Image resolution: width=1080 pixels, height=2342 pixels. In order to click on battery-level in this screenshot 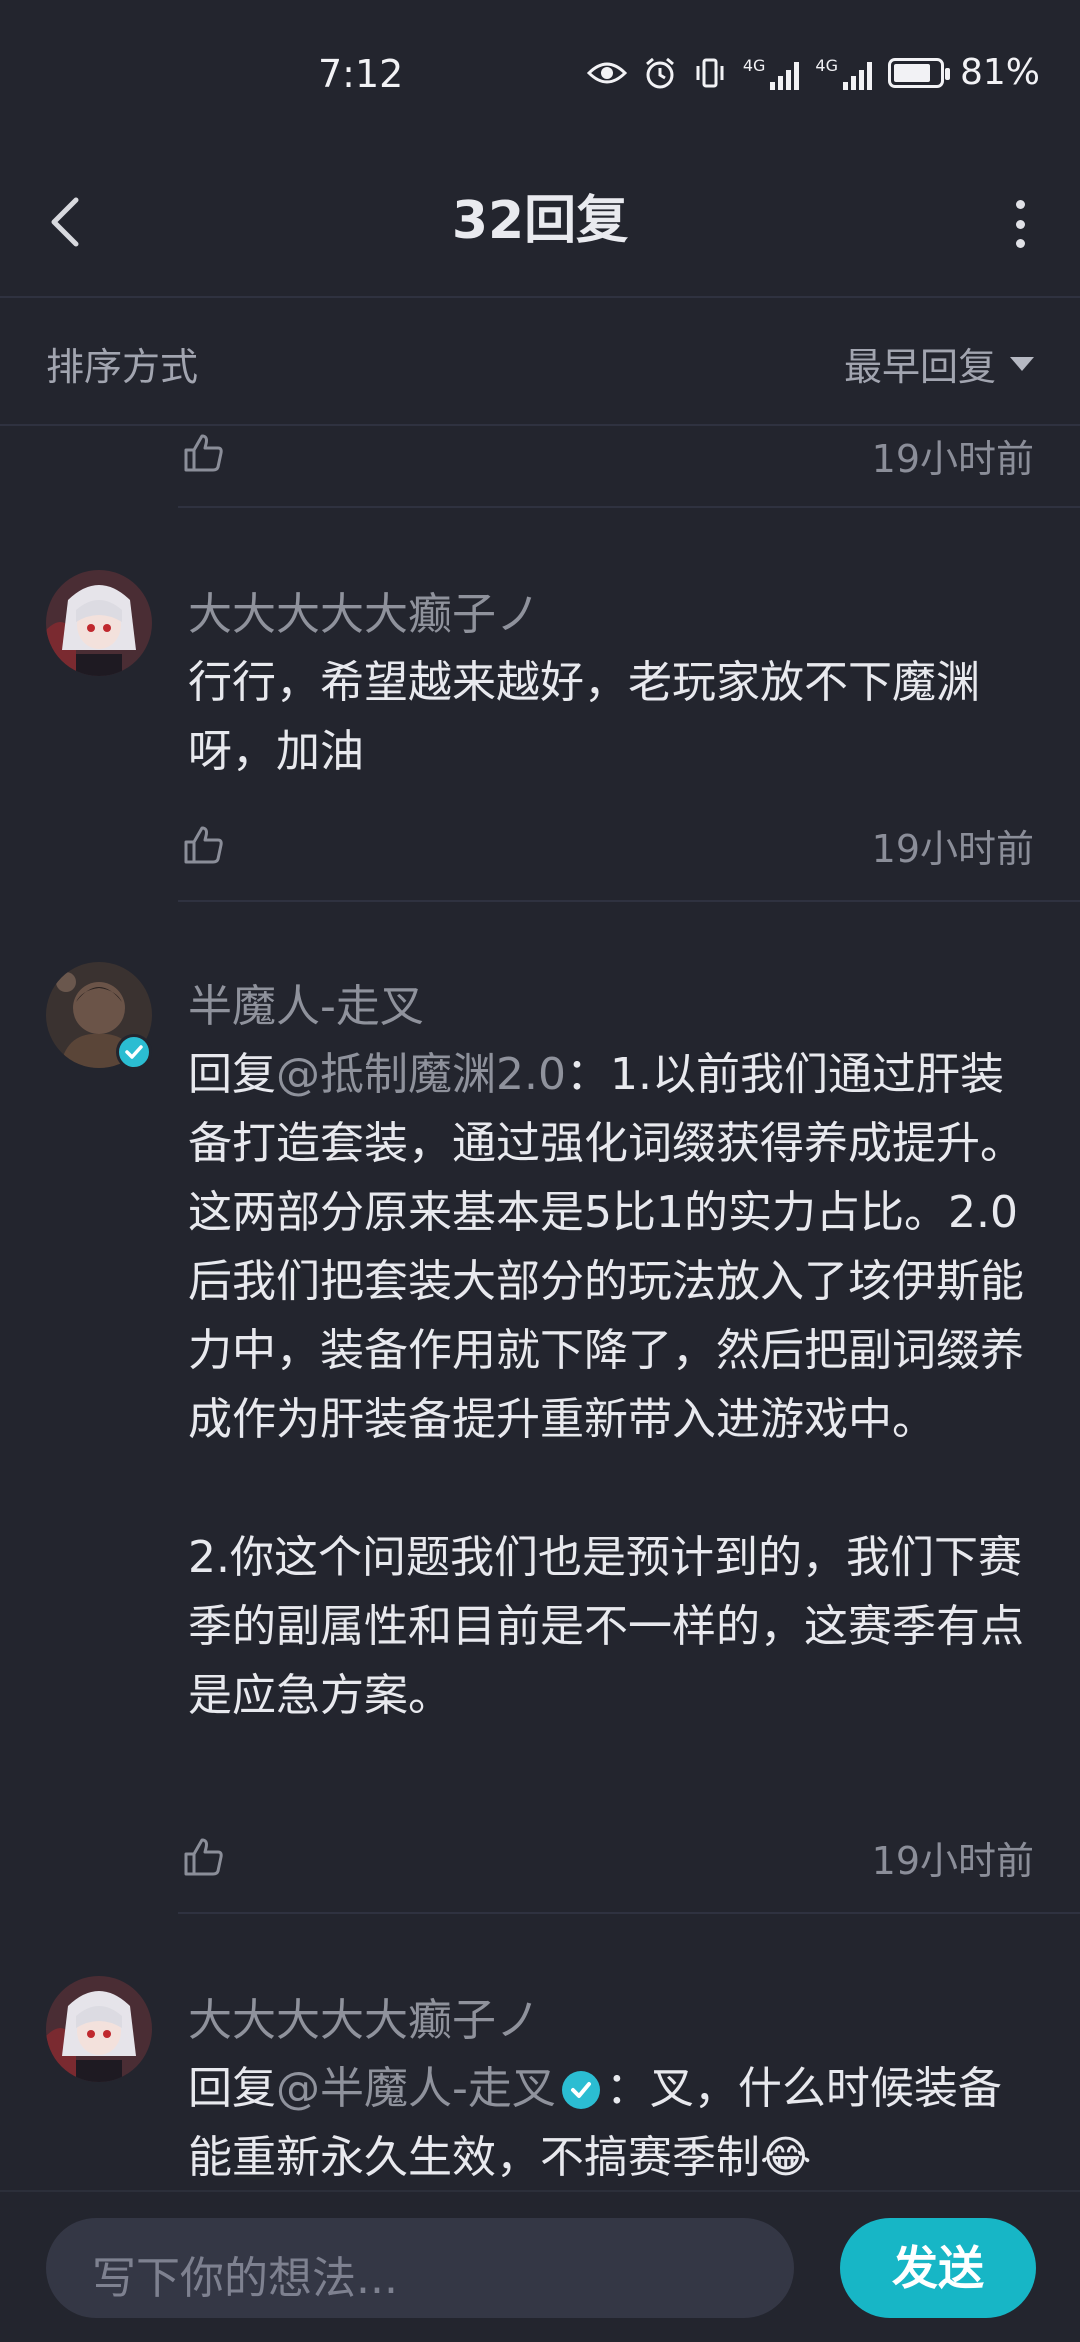, I will do `click(911, 72)`.